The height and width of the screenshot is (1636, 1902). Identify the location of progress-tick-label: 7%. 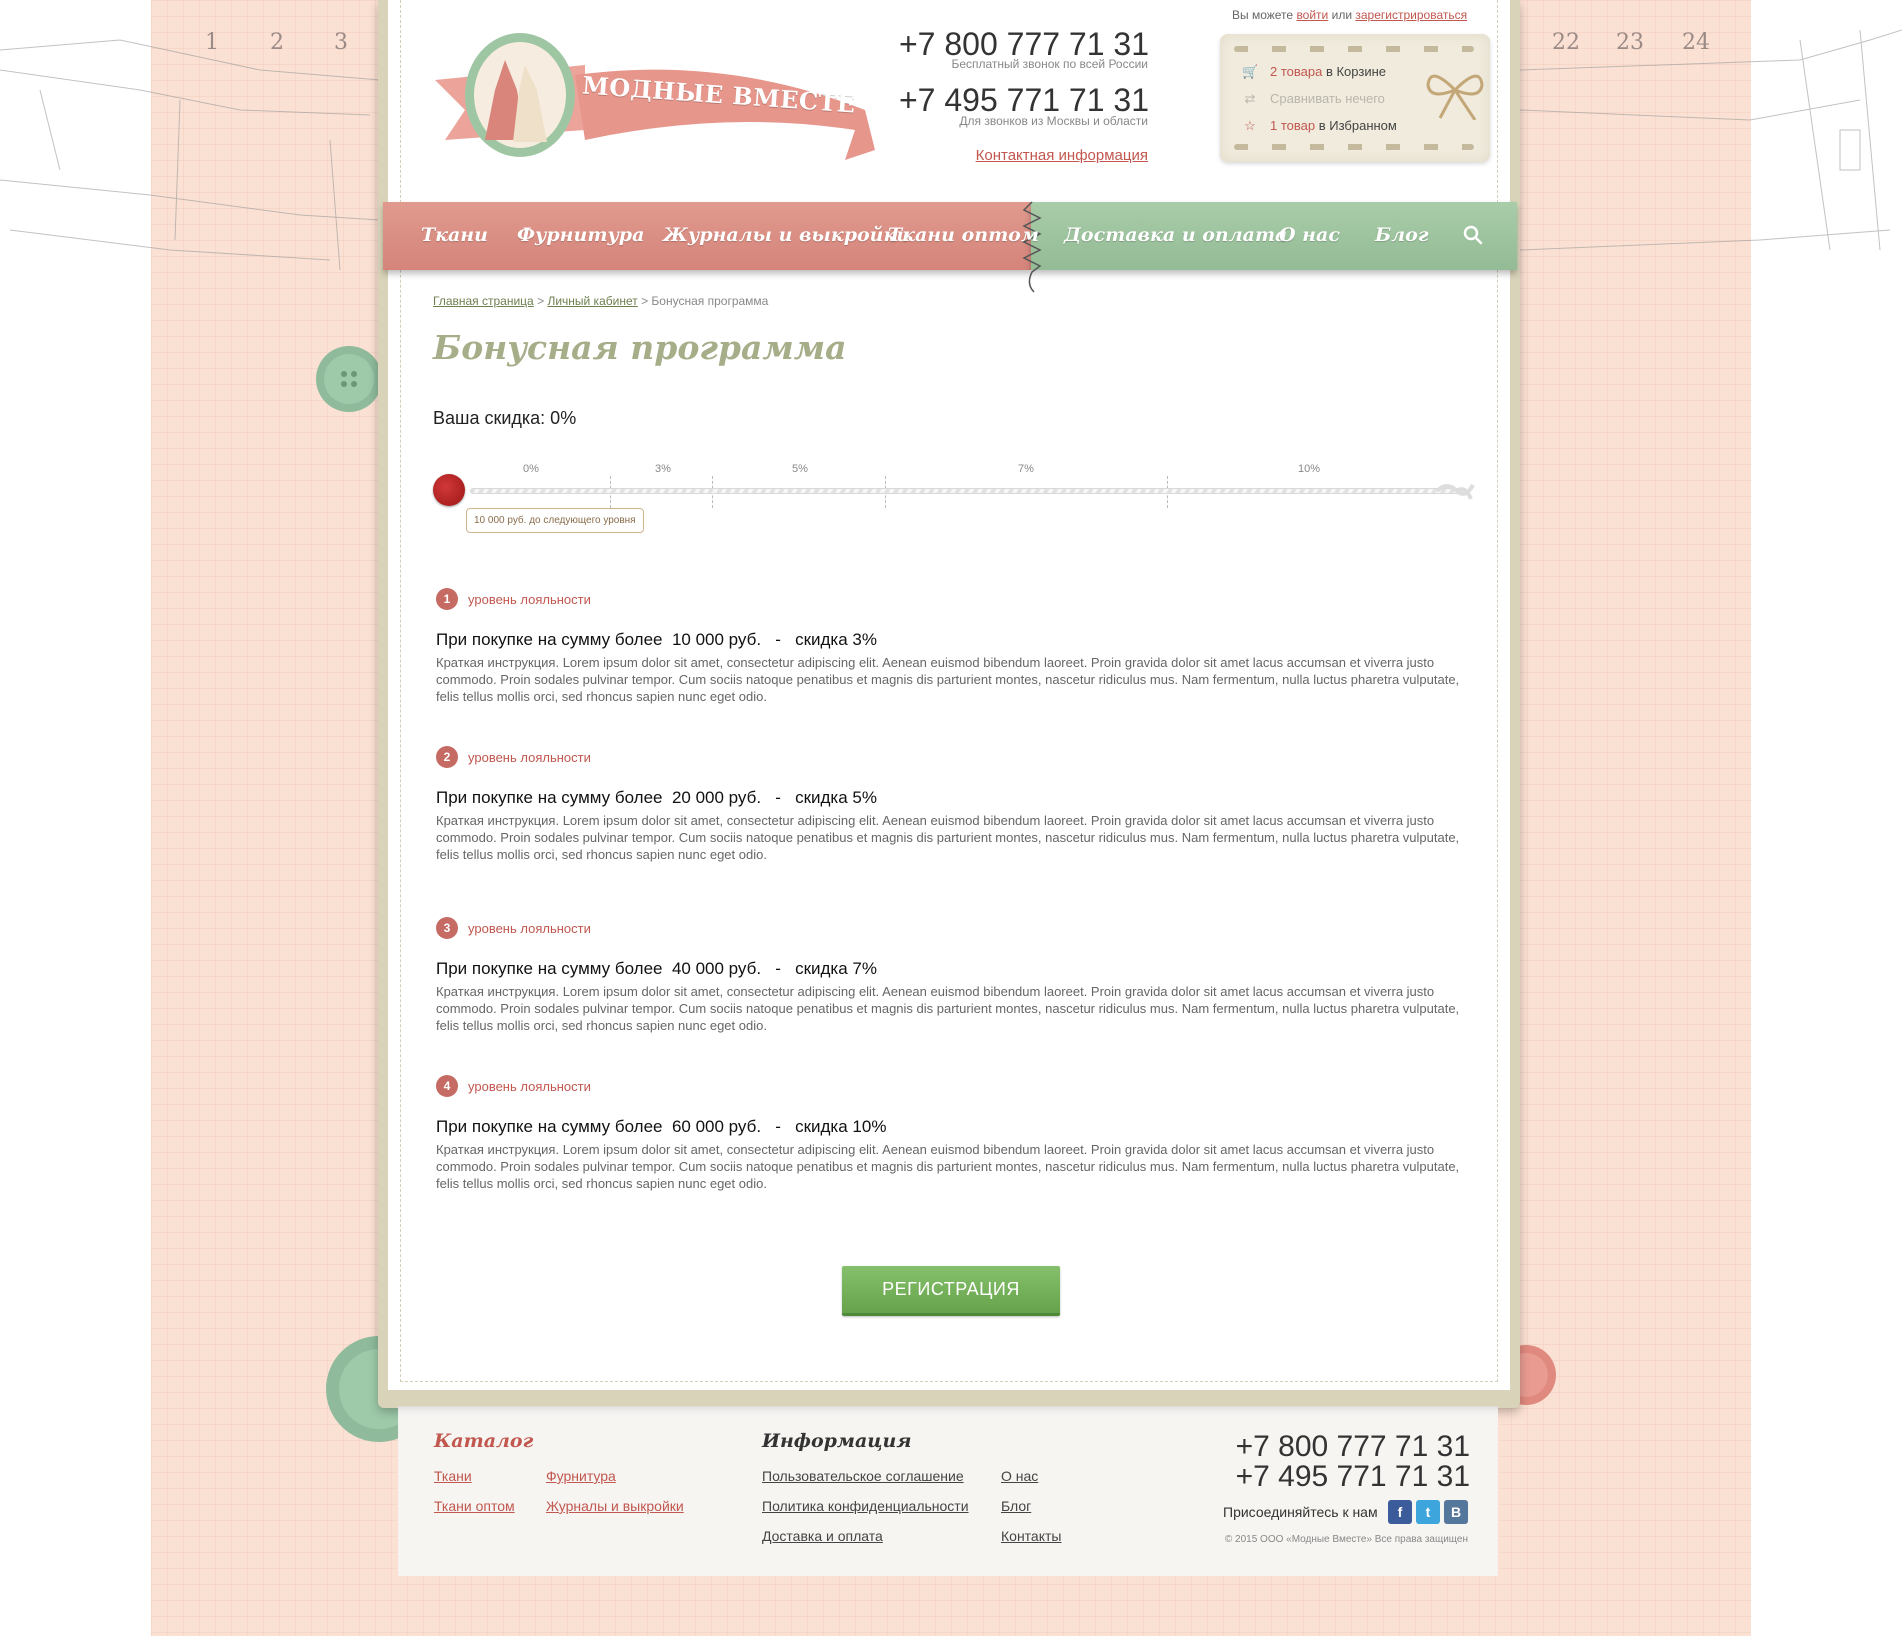
(1026, 469).